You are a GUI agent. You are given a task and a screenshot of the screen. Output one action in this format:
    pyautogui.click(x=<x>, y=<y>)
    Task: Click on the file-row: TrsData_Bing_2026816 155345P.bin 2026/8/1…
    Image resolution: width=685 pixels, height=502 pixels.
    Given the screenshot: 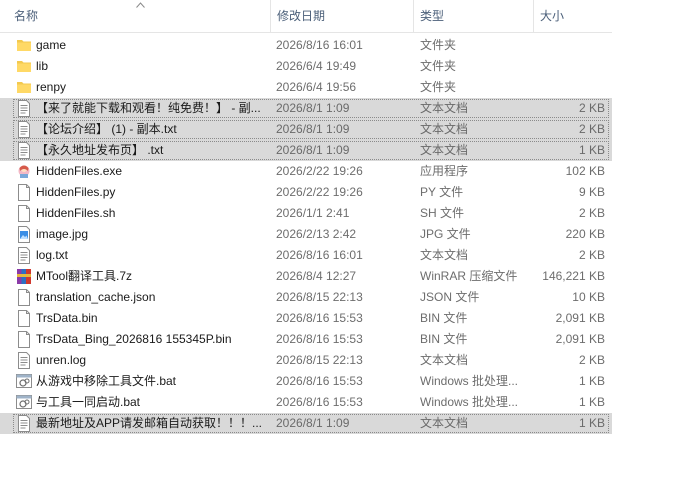 What is the action you would take?
    pyautogui.click(x=306, y=339)
    